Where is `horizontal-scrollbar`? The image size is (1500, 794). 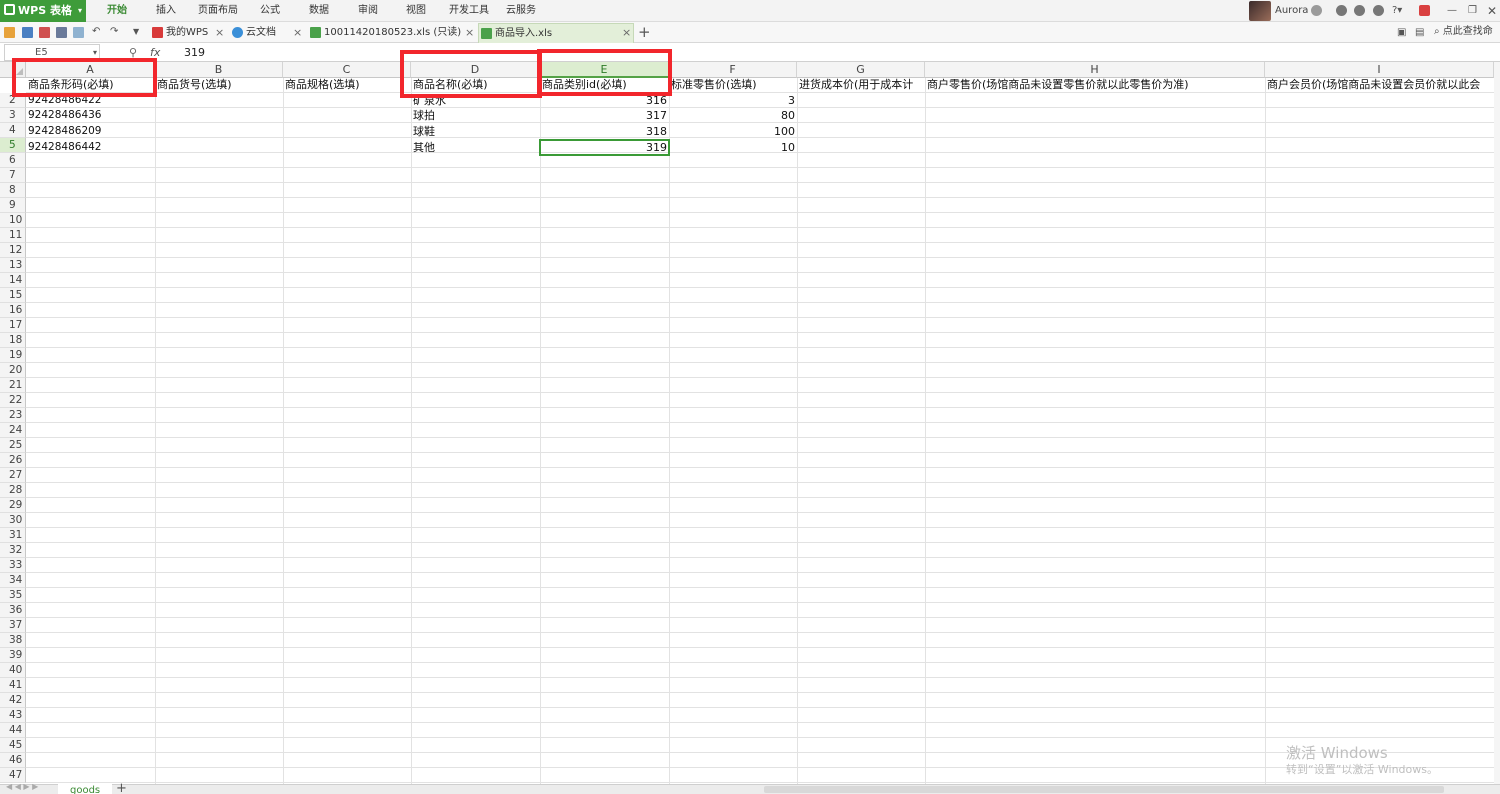
horizontal-scrollbar is located at coordinates (1104, 789).